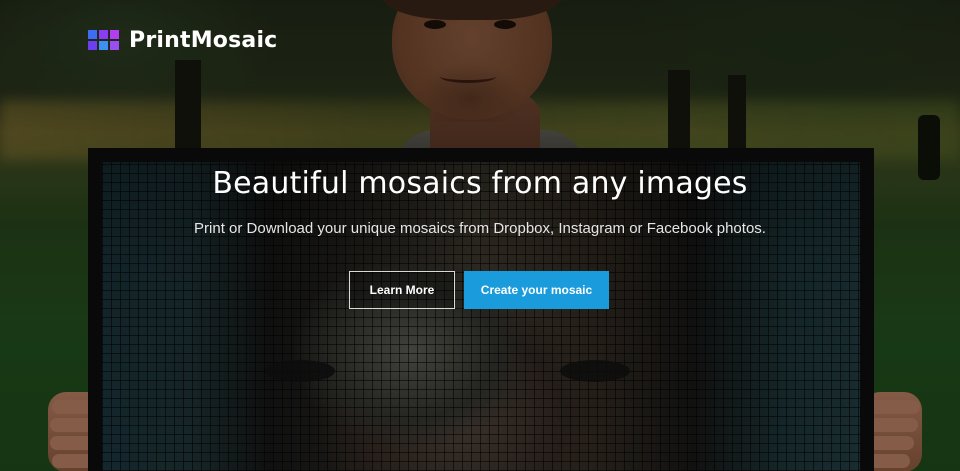 Image resolution: width=960 pixels, height=471 pixels. I want to click on mosaic-grid-icon, so click(103, 40).